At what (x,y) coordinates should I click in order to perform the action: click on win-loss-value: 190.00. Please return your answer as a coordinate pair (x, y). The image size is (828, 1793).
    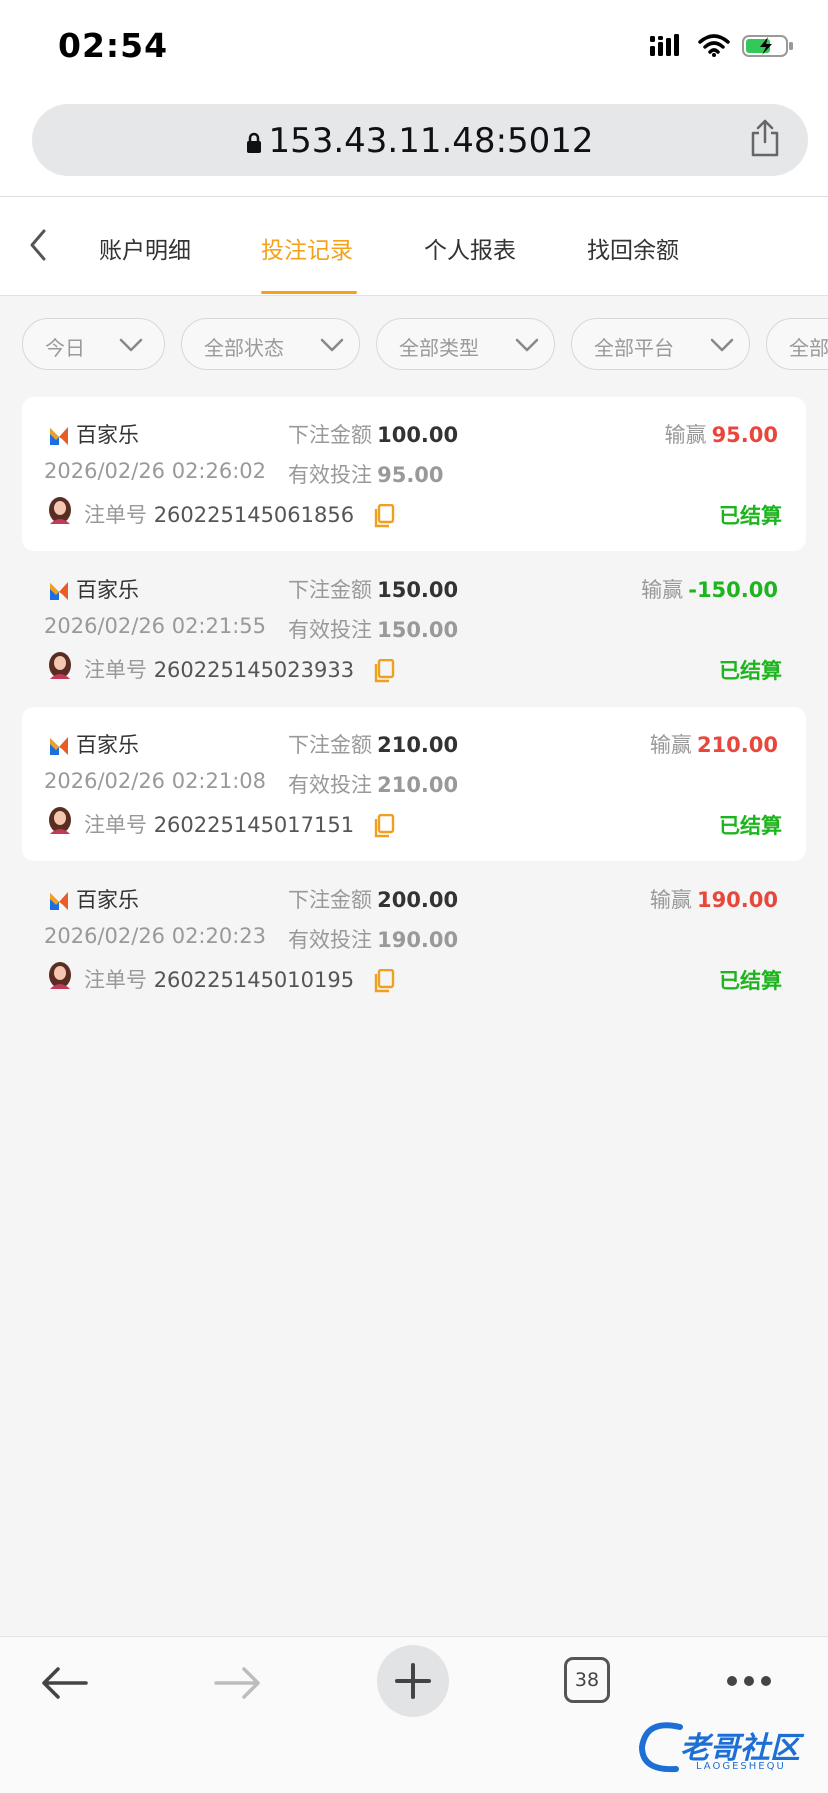
    Looking at the image, I should click on (737, 900).